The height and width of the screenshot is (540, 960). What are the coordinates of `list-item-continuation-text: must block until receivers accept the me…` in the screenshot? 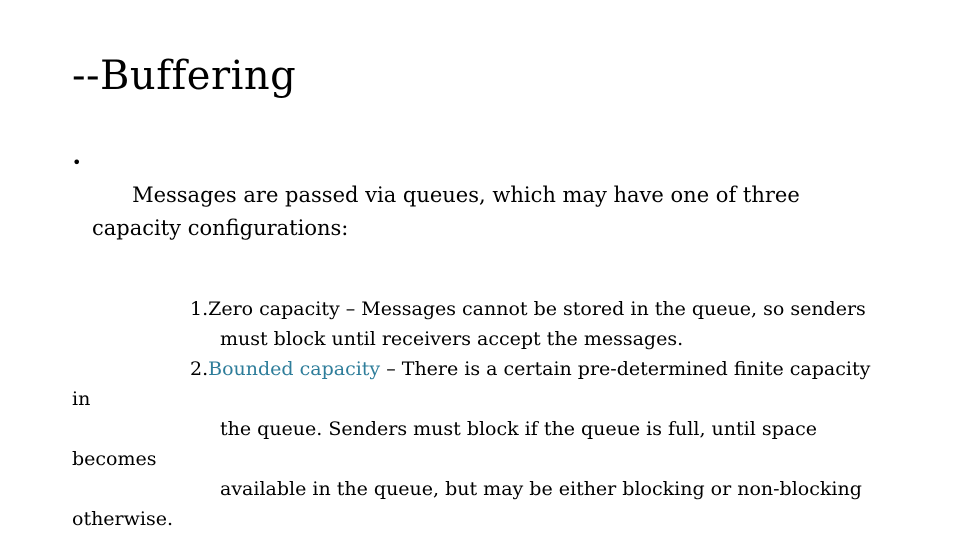 It's located at (452, 339).